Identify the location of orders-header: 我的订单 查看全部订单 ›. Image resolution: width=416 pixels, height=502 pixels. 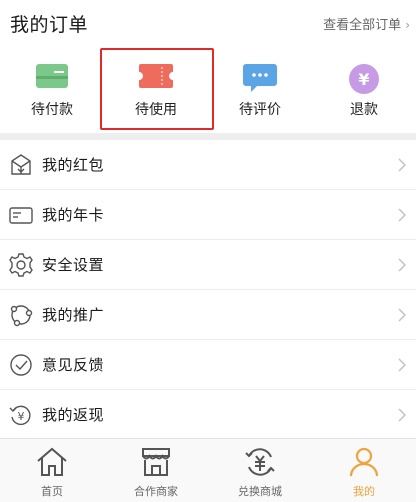
(208, 22).